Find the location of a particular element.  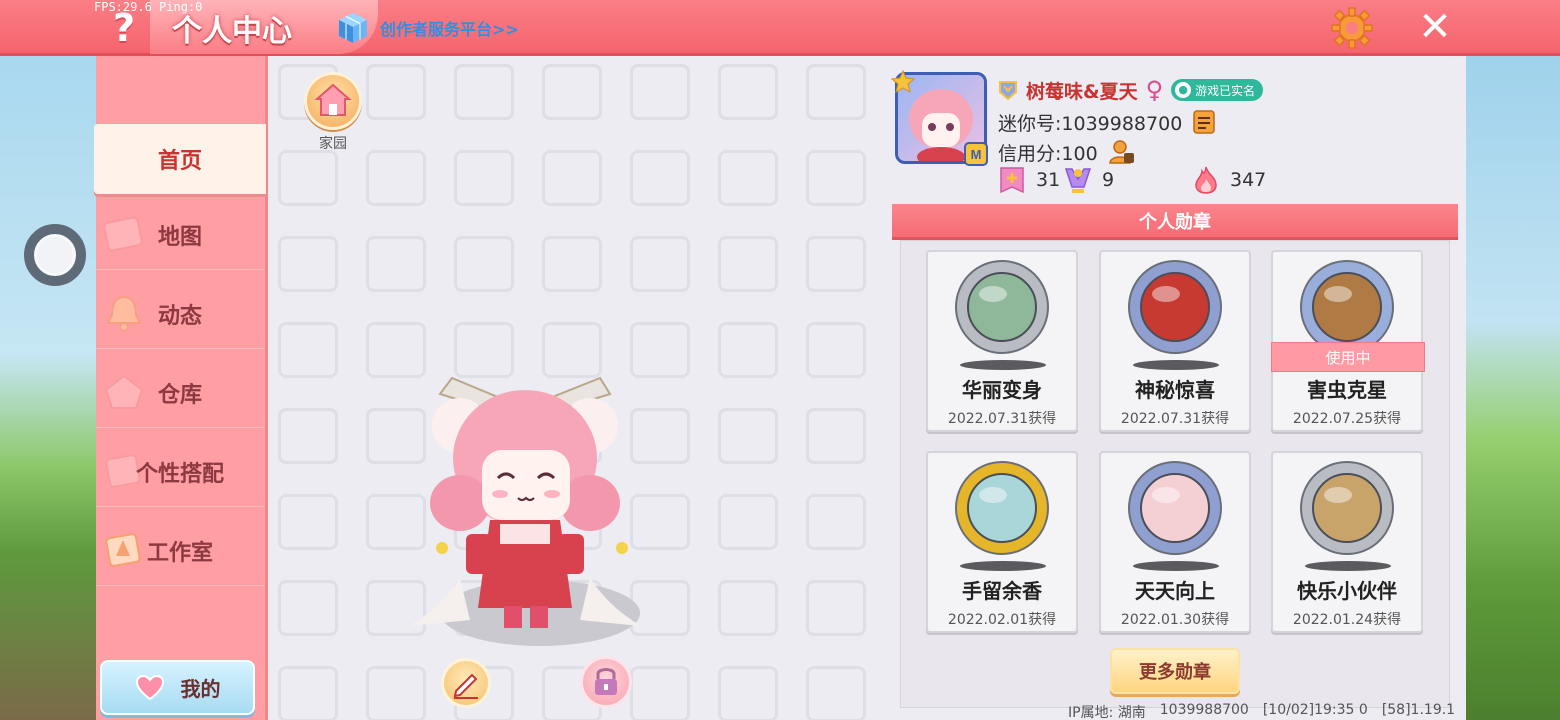

mini-id-row: 迷你号:1039988700 is located at coordinates (1107, 122).